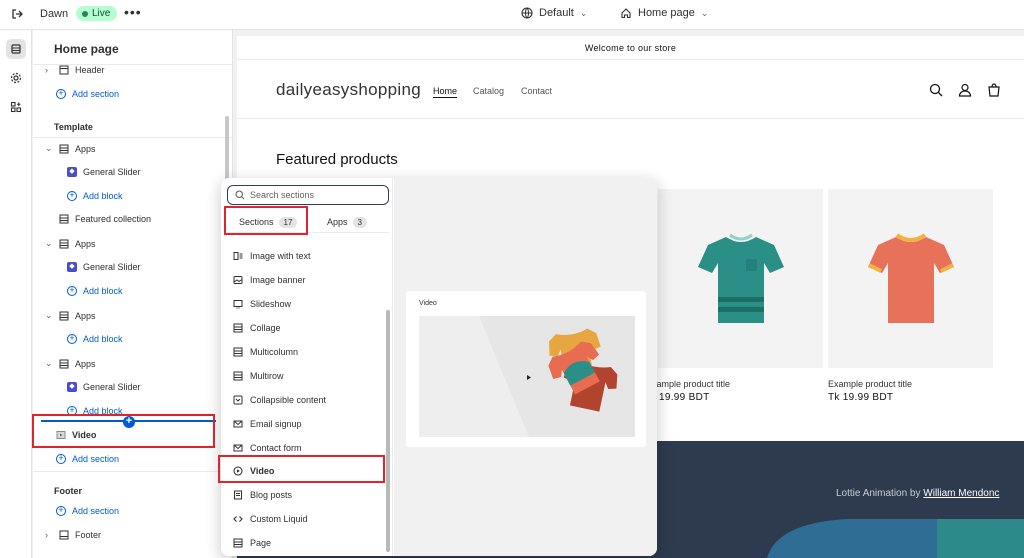 The width and height of the screenshot is (1024, 558). What do you see at coordinates (68, 491) in the screenshot?
I see `footer-heading: Footer` at bounding box center [68, 491].